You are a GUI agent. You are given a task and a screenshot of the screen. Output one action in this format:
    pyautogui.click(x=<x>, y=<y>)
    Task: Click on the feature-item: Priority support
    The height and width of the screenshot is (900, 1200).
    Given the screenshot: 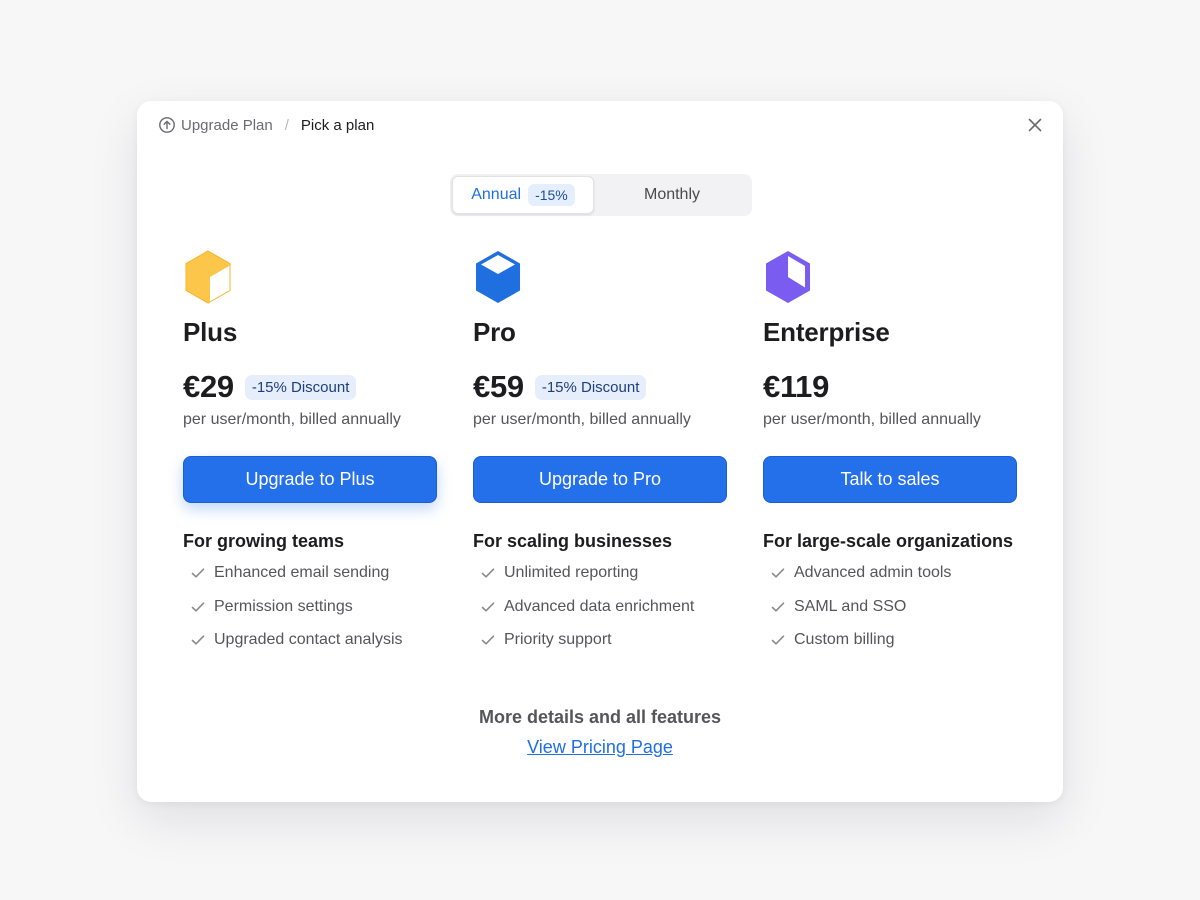 What is the action you would take?
    pyautogui.click(x=587, y=640)
    